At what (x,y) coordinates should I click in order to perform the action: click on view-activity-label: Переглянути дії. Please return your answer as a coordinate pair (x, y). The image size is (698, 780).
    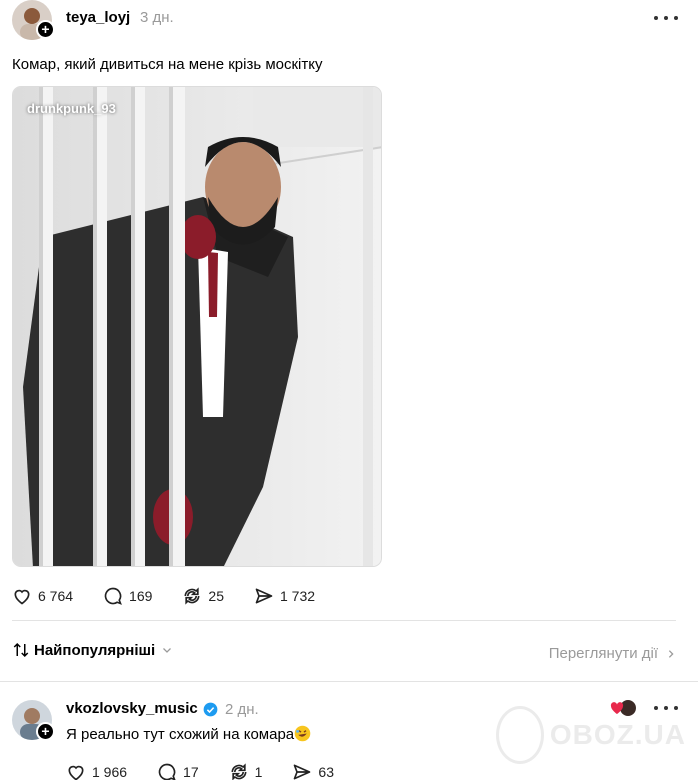
    Looking at the image, I should click on (603, 653).